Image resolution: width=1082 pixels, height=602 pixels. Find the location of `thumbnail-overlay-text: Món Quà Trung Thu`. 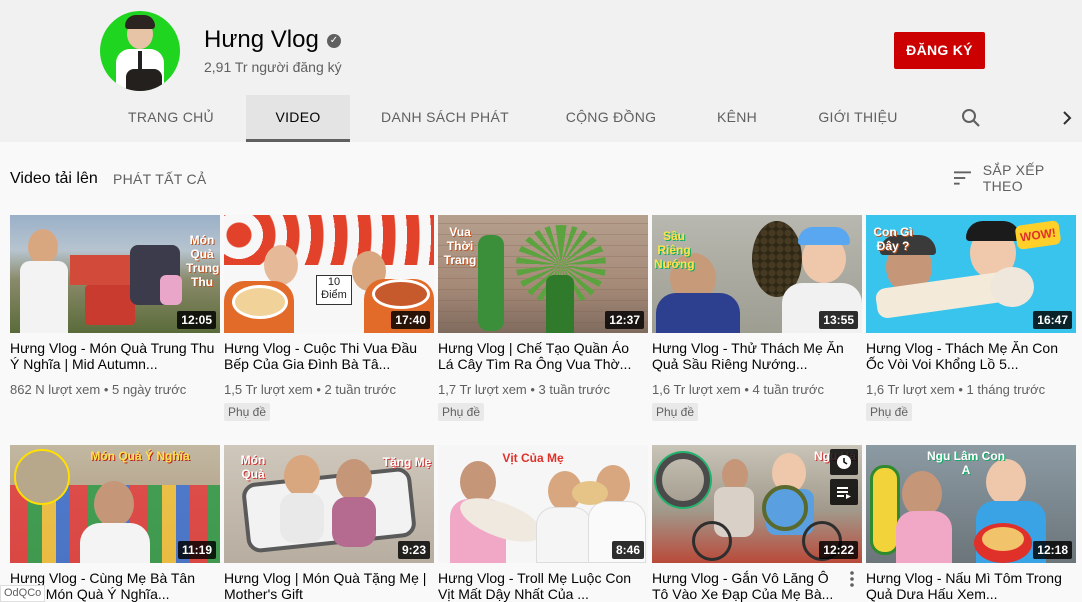

thumbnail-overlay-text: Món Quà Trung Thu is located at coordinates (203, 261).